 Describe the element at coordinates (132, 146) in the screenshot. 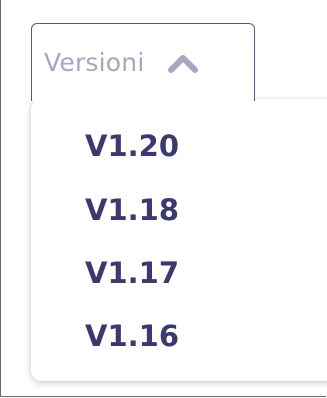

I see `menu-item-v1-20: V1.20` at that location.